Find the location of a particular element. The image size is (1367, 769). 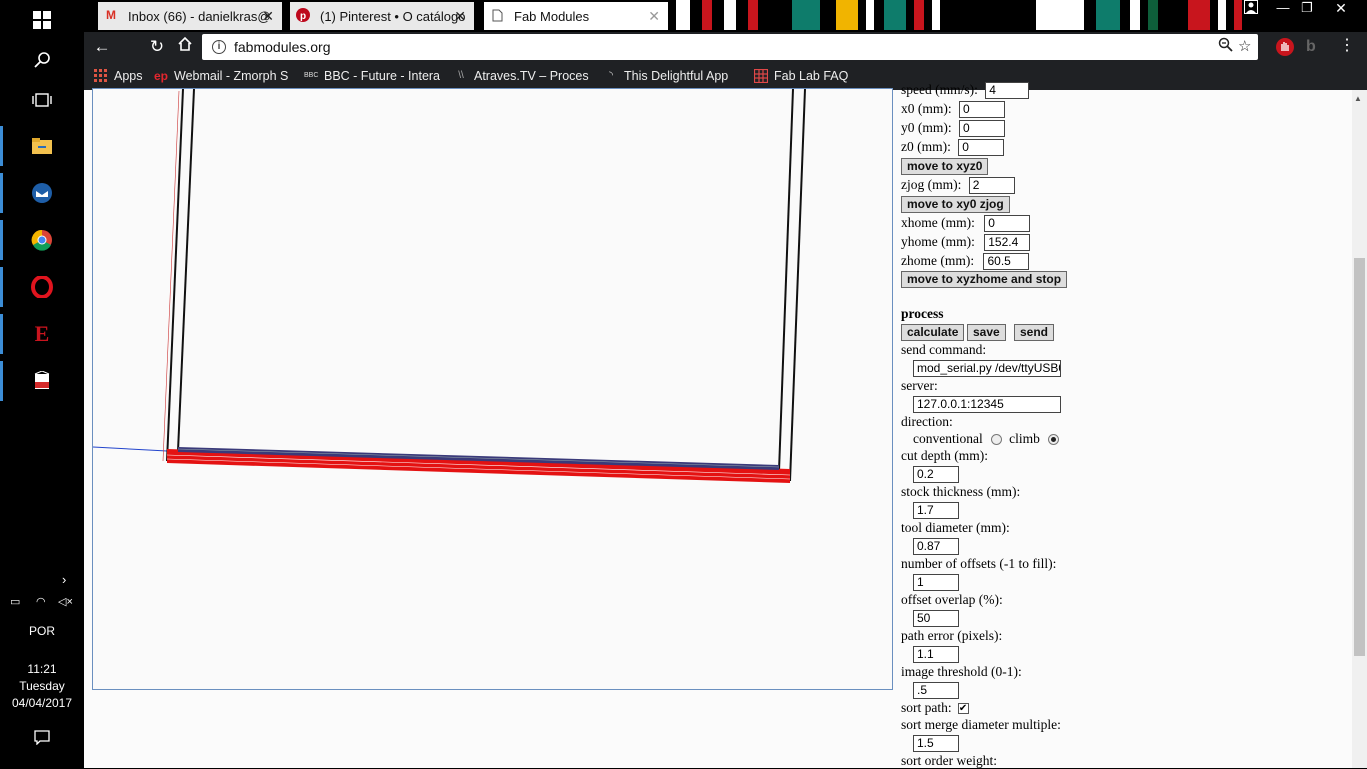

svg-text: p is located at coordinates (303, 16).